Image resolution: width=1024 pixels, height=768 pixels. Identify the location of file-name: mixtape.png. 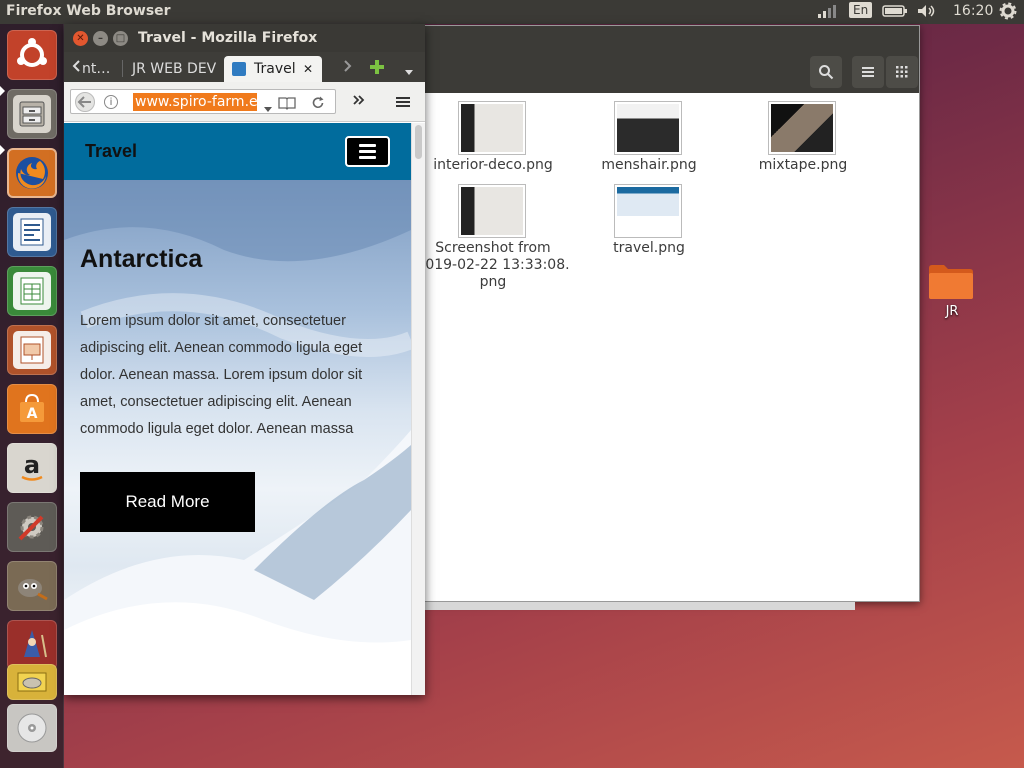
(803, 165).